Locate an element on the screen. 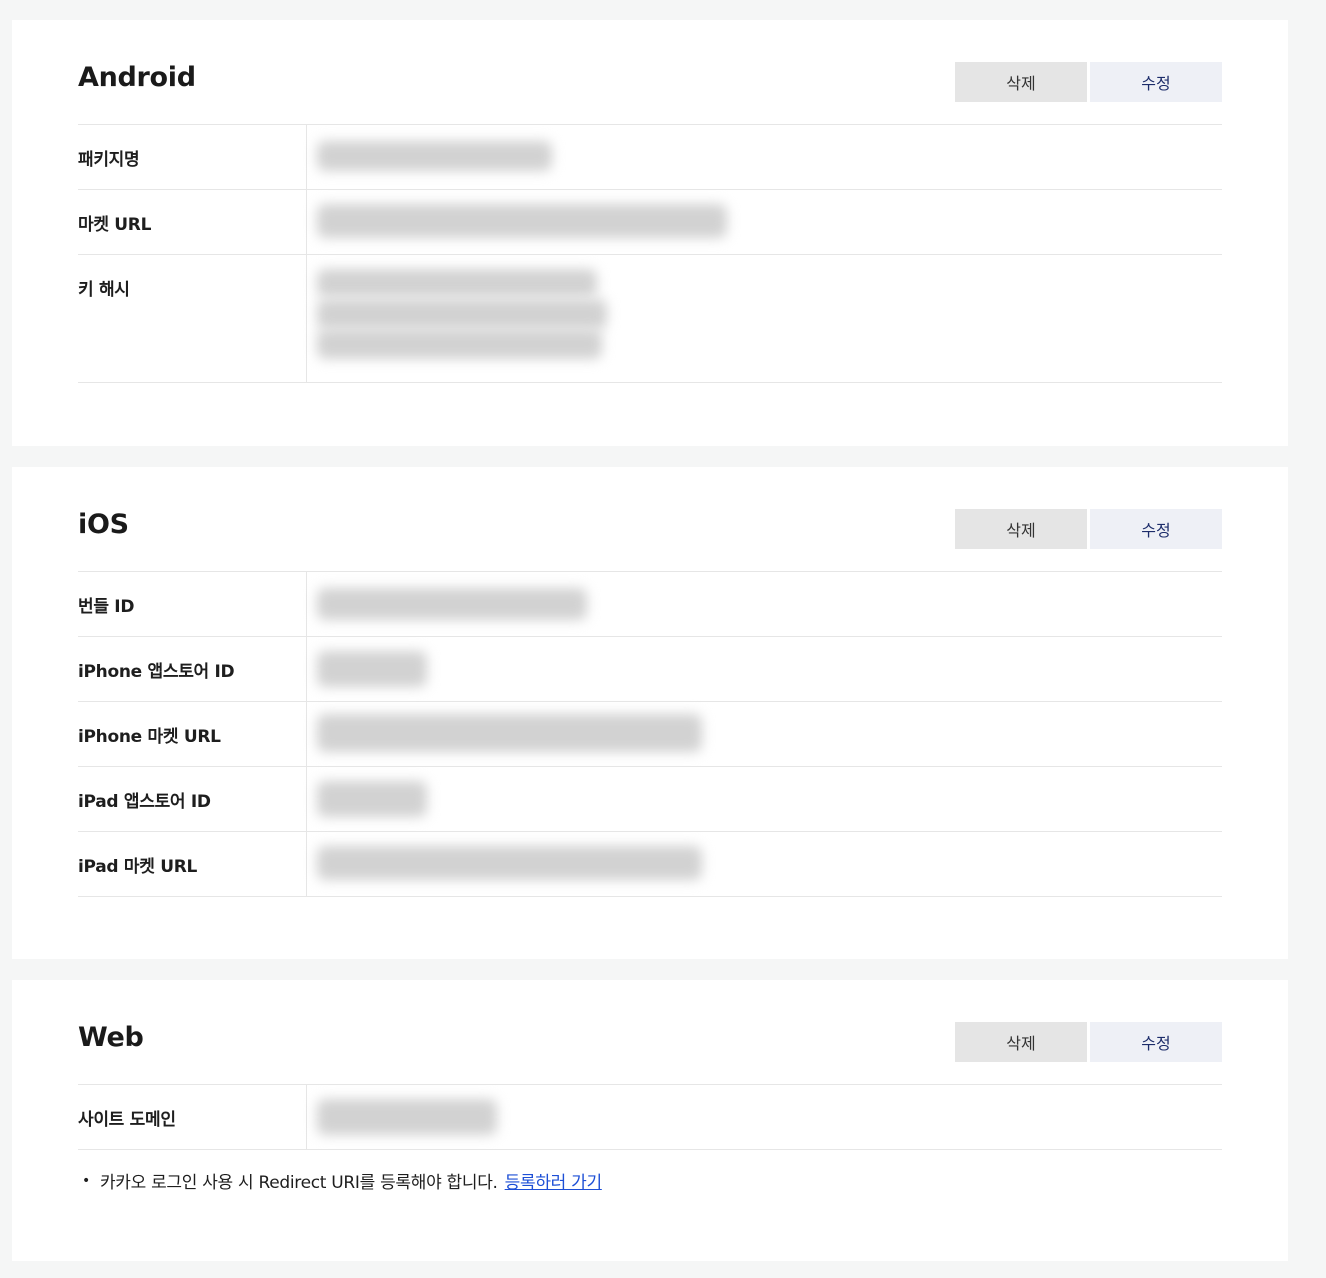 The image size is (1326, 1278). ios-button-group: 삭제 수정 is located at coordinates (1088, 529).